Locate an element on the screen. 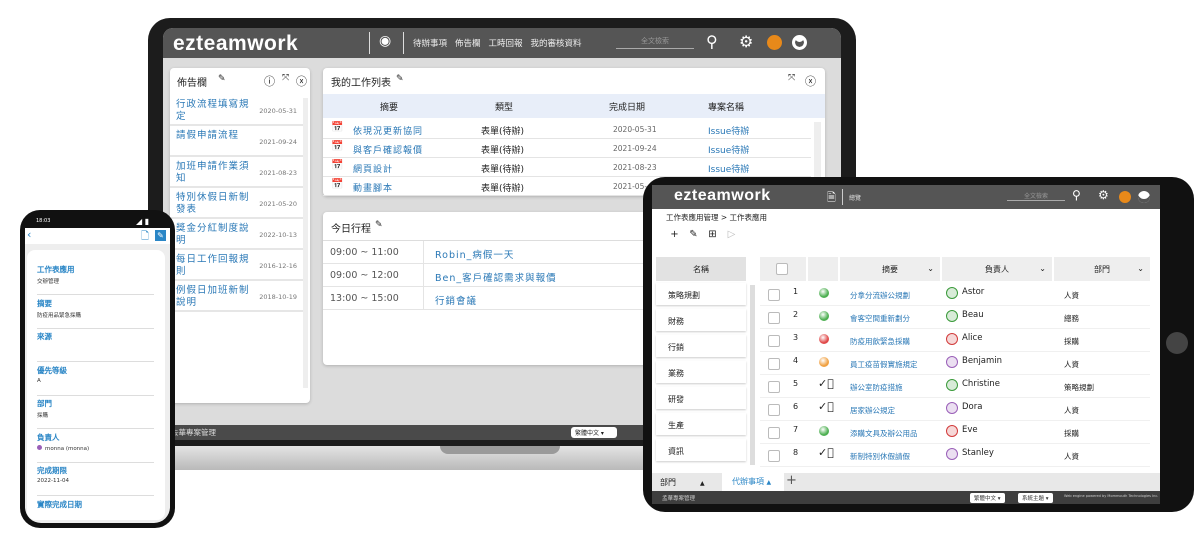  bulletin-item-title: 例假日加班新制說明 is located at coordinates (216, 297).